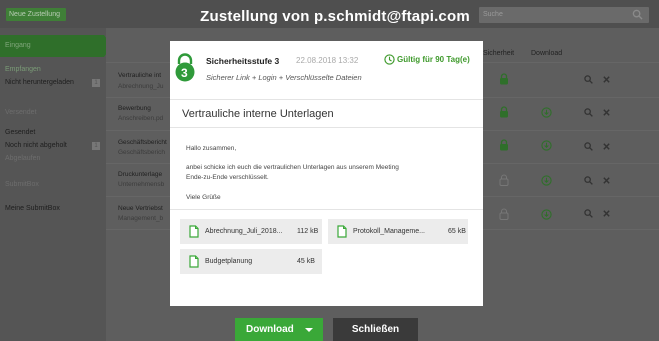  What do you see at coordinates (335, 16) in the screenshot?
I see `modal-title: Zustellung von p.schmidt@ftapi.com` at bounding box center [335, 16].